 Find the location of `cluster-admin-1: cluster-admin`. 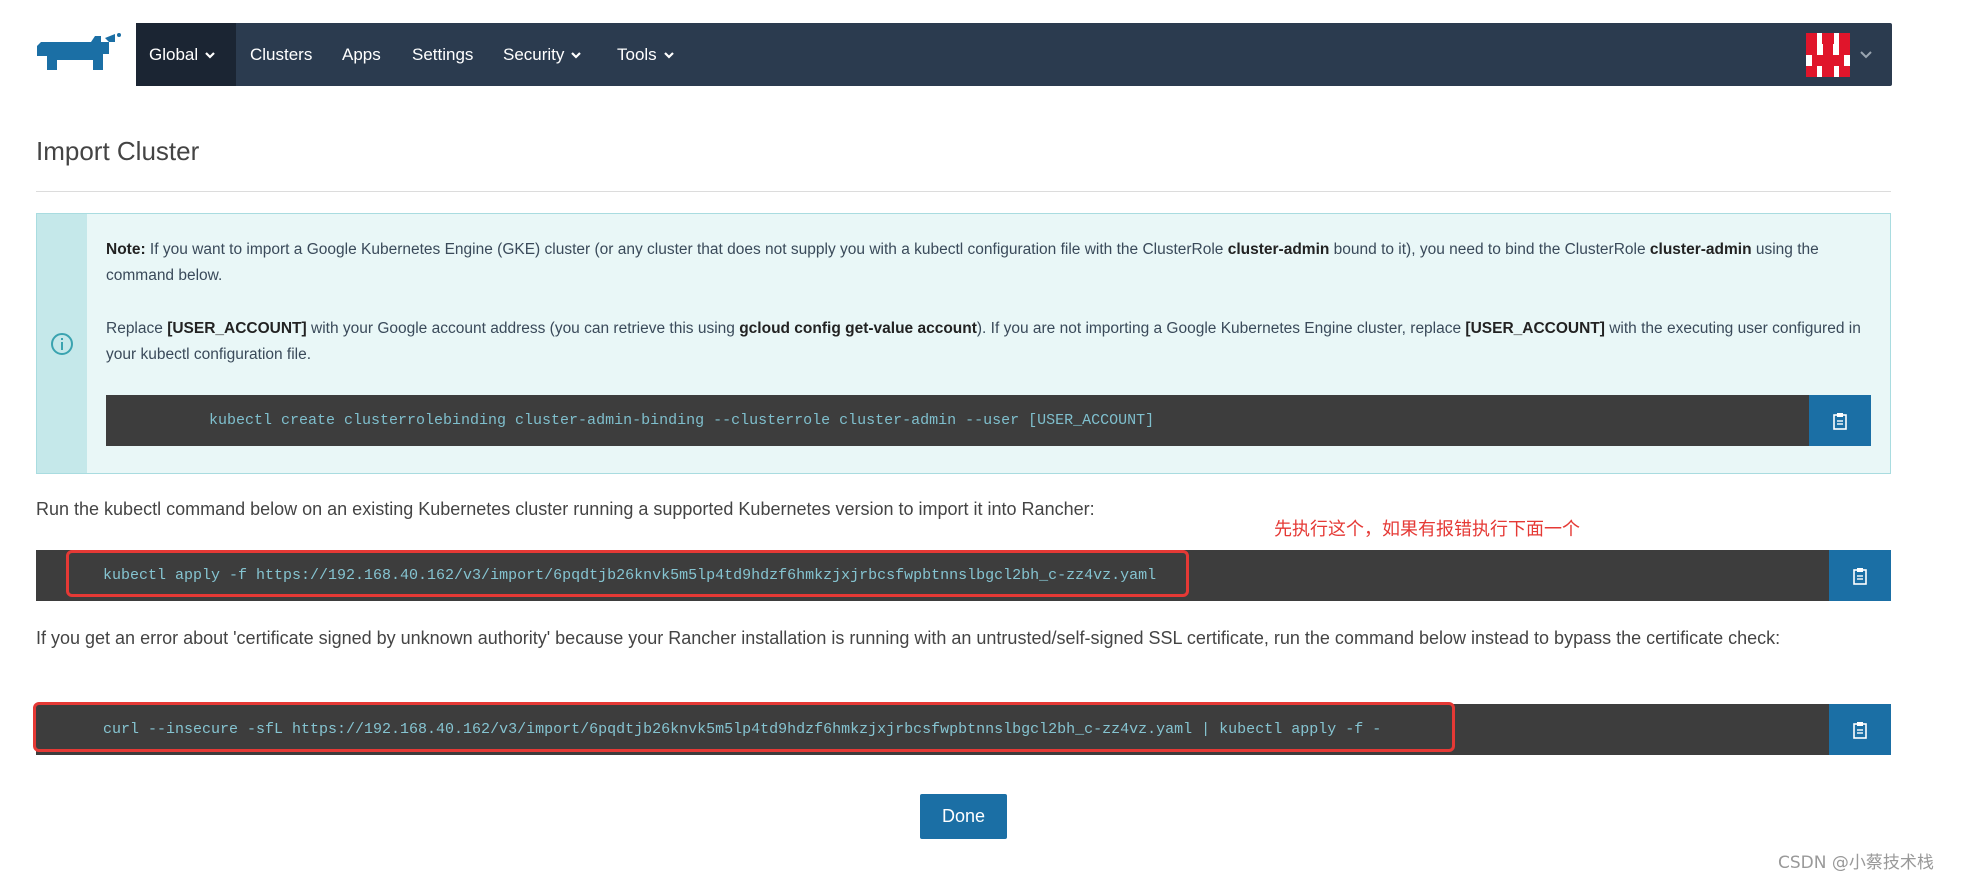

cluster-admin-1: cluster-admin is located at coordinates (1278, 249).